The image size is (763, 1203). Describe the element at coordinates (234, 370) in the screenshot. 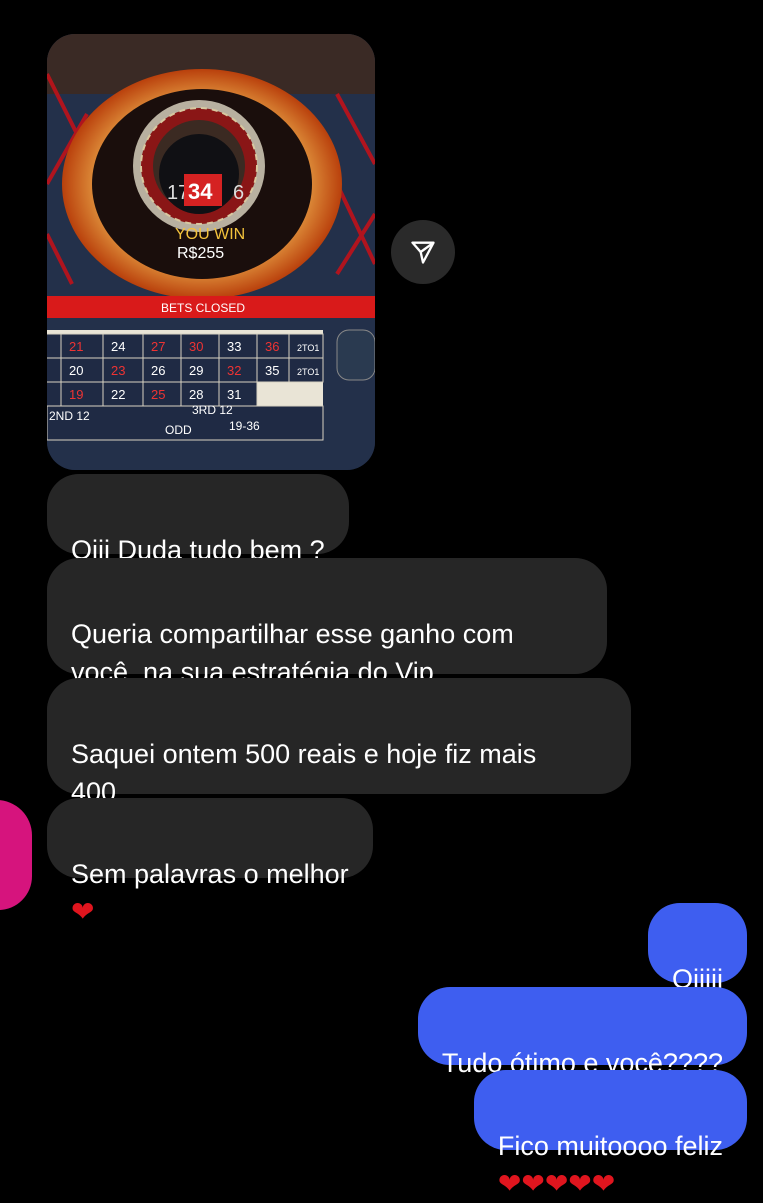

I see `table-cell-label: 32` at that location.